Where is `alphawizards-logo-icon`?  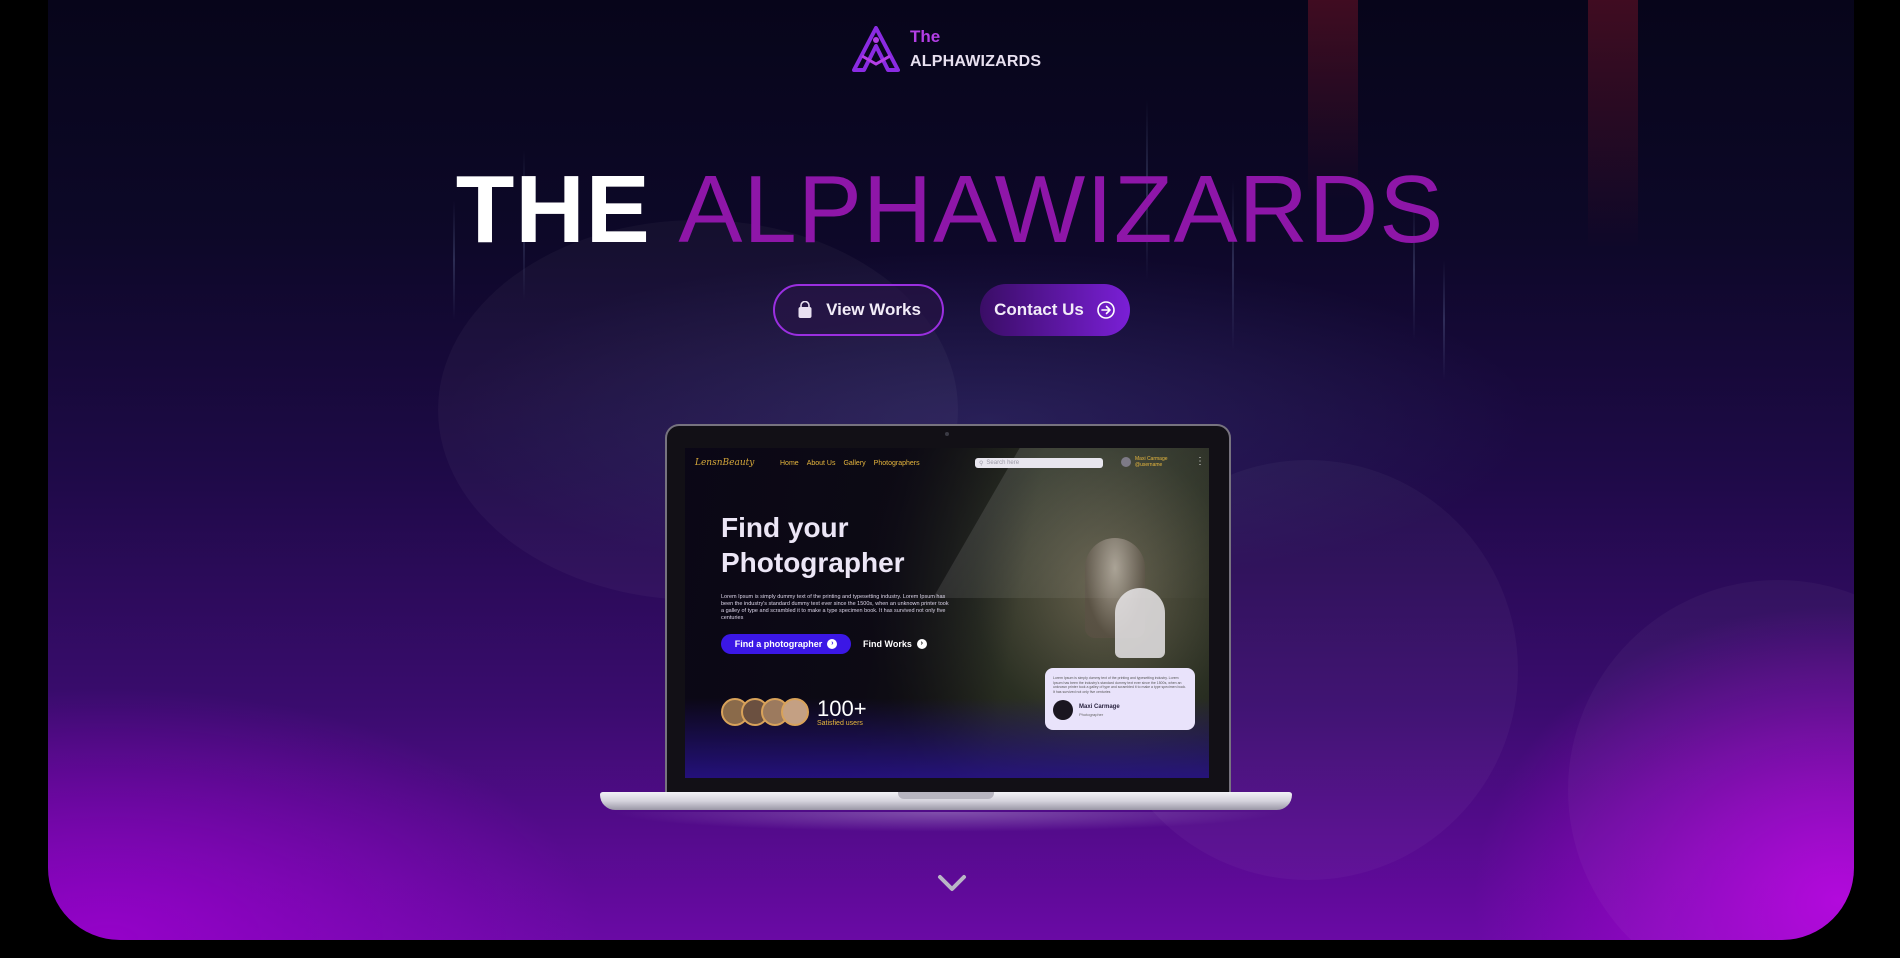 alphawizards-logo-icon is located at coordinates (876, 49).